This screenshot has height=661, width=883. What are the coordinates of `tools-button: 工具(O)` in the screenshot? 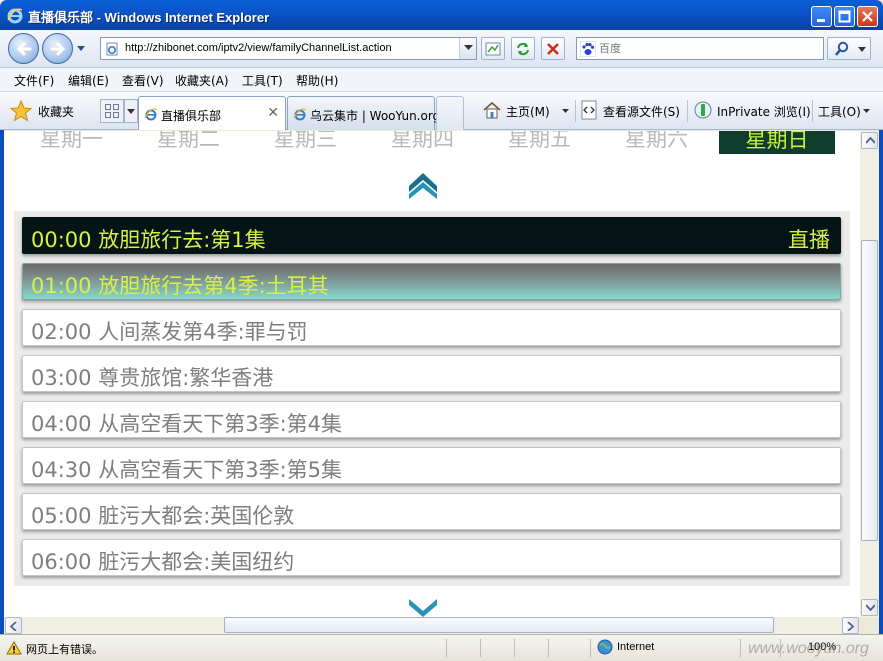 It's located at (847, 111).